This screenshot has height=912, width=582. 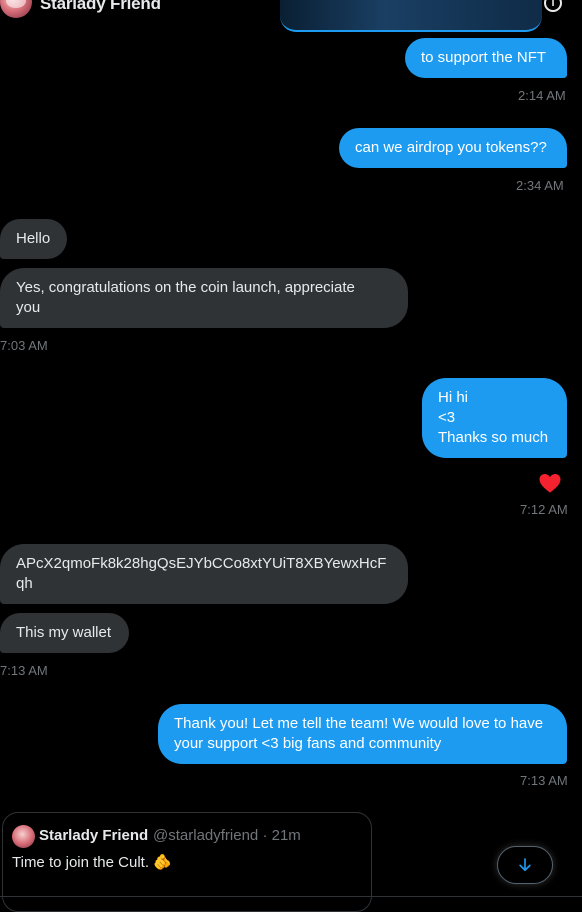 I want to click on message-text-line: you, so click(x=28, y=307).